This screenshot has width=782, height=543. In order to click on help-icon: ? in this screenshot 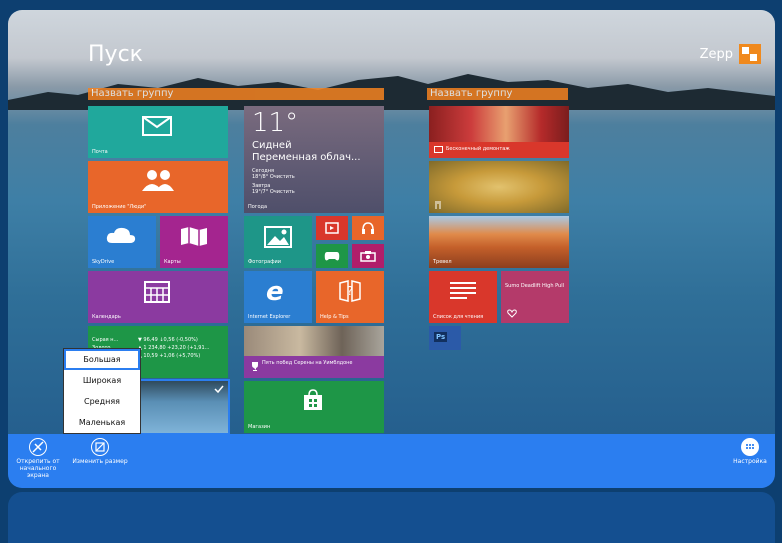, I will do `click(350, 291)`.